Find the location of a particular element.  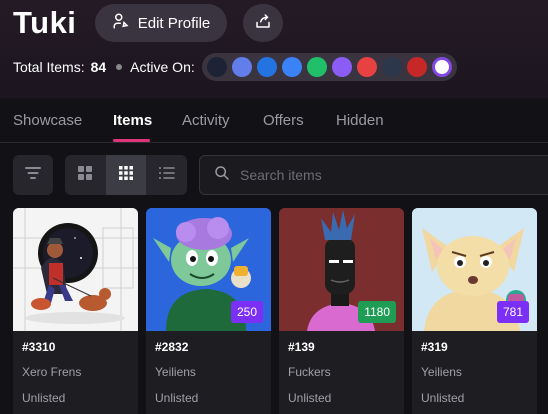

edit-profile-label: Edit Profile is located at coordinates (174, 23).